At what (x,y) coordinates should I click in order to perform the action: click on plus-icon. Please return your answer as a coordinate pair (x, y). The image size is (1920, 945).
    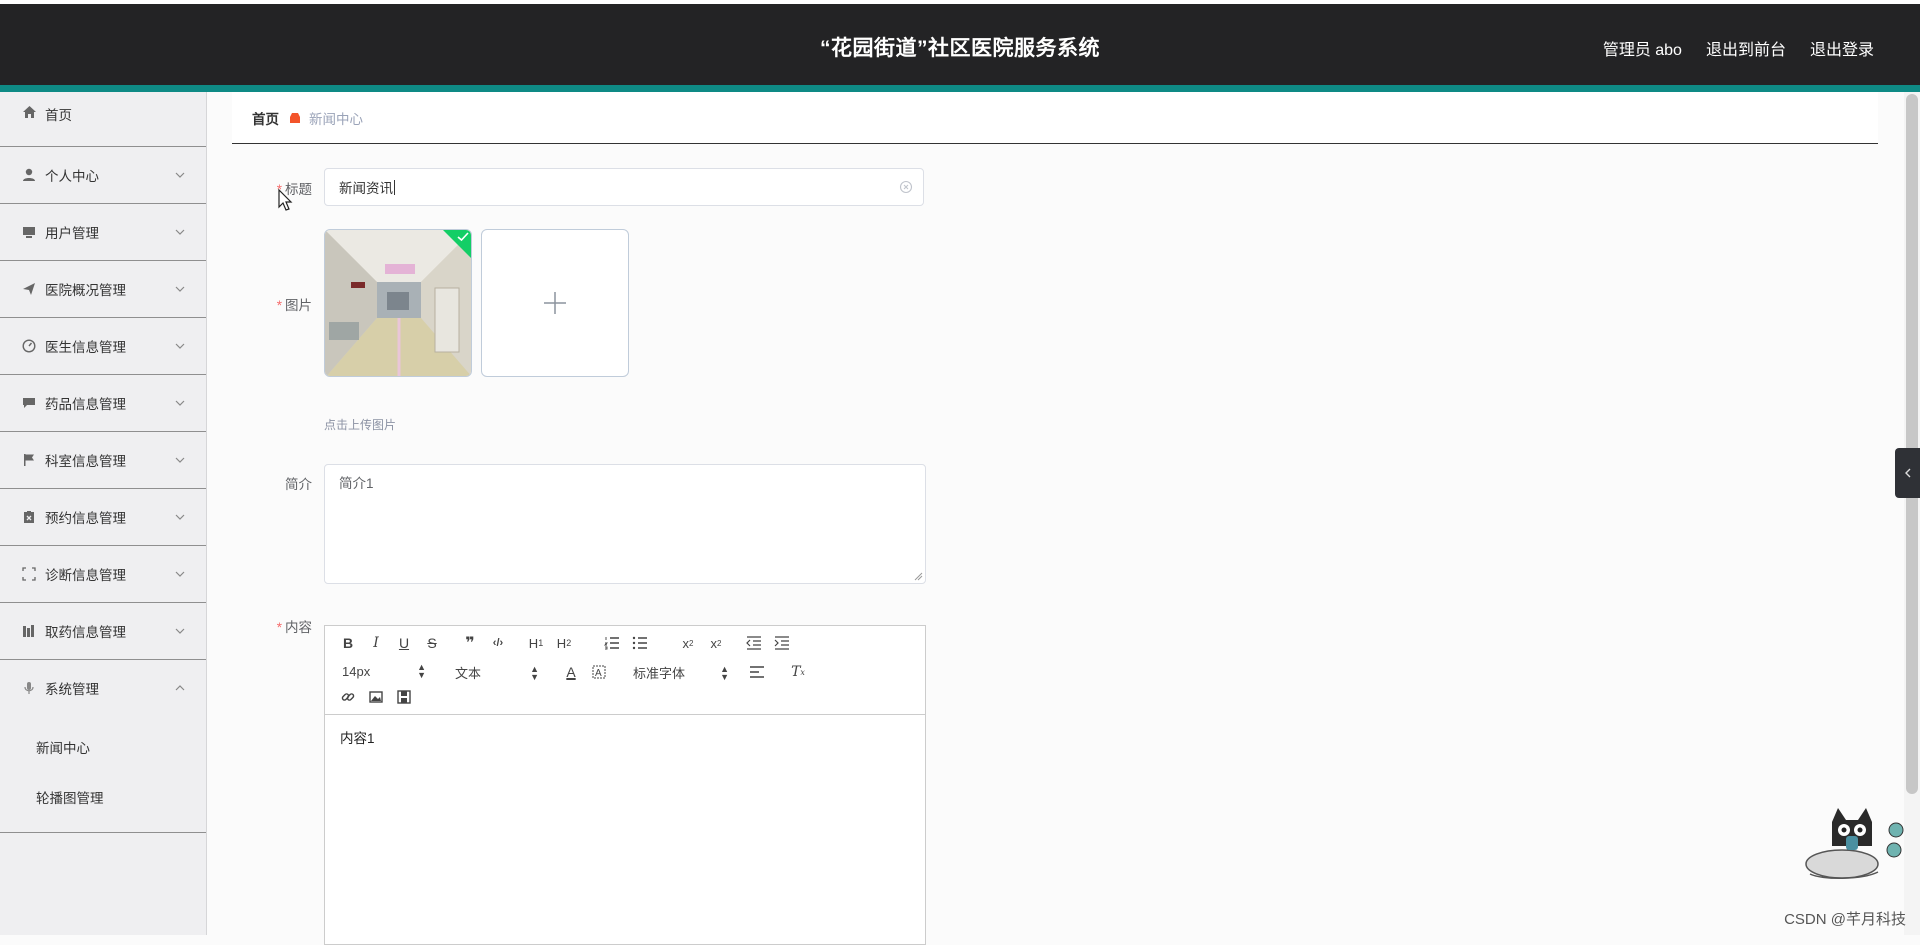
    Looking at the image, I should click on (555, 303).